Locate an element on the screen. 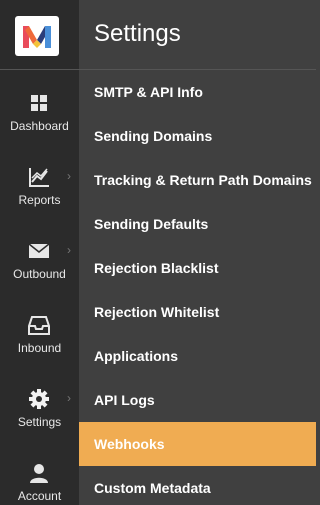  panel-header: Settings is located at coordinates (197, 35).